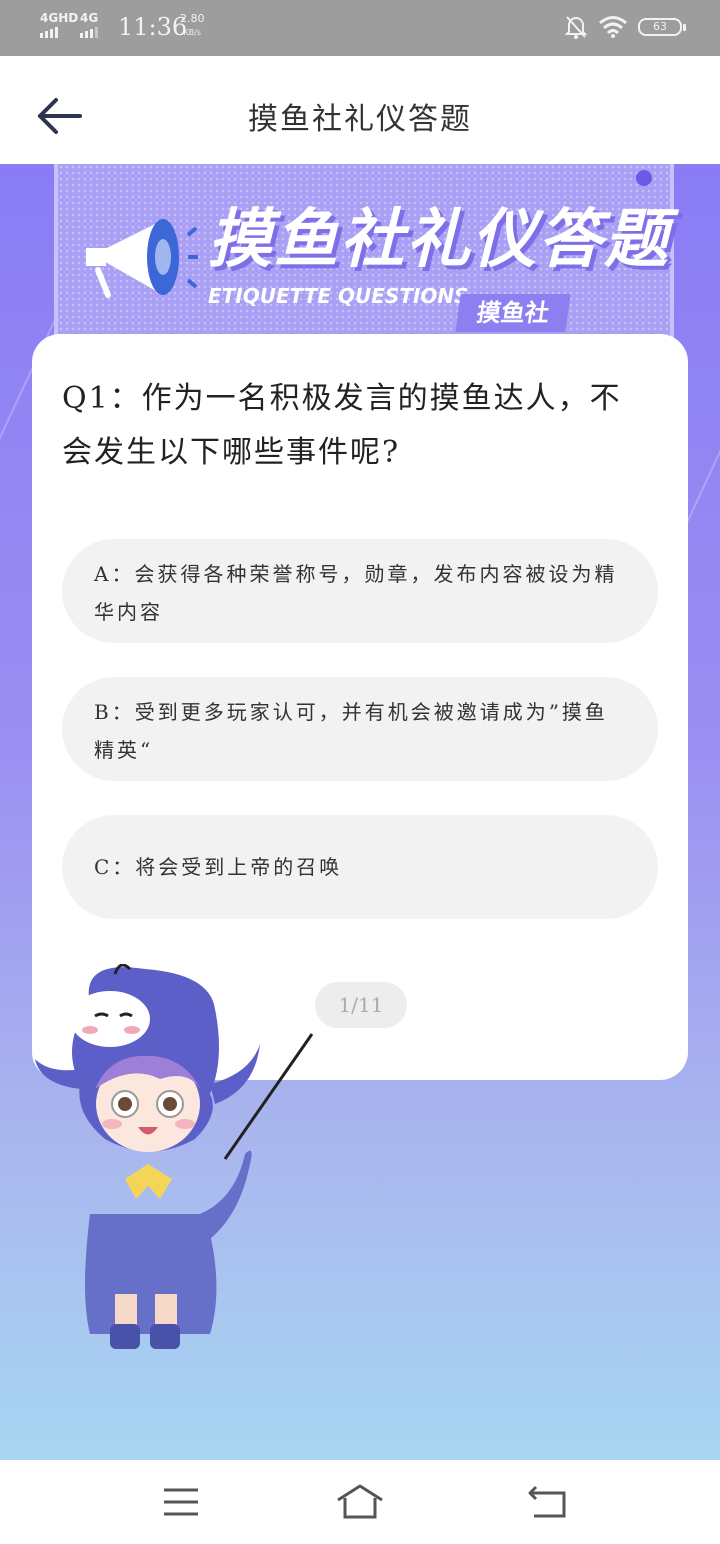 Image resolution: width=720 pixels, height=1544 pixels. What do you see at coordinates (174, 1156) in the screenshot?
I see `mascot-illustration` at bounding box center [174, 1156].